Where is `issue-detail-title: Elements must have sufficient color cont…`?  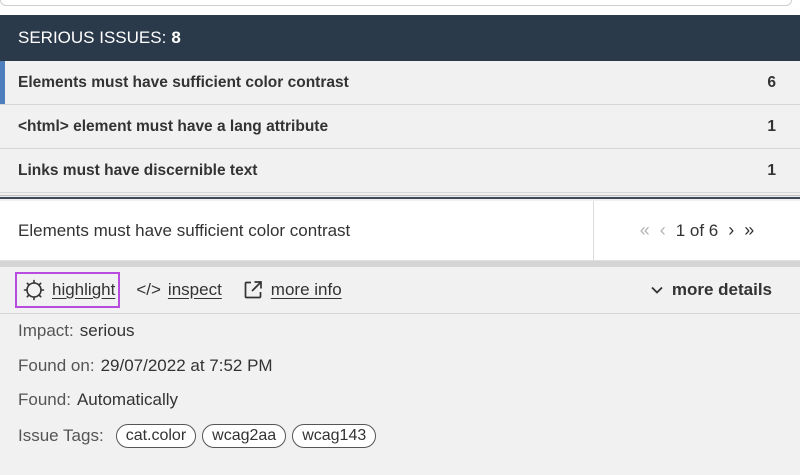 issue-detail-title: Elements must have sufficient color cont… is located at coordinates (184, 230).